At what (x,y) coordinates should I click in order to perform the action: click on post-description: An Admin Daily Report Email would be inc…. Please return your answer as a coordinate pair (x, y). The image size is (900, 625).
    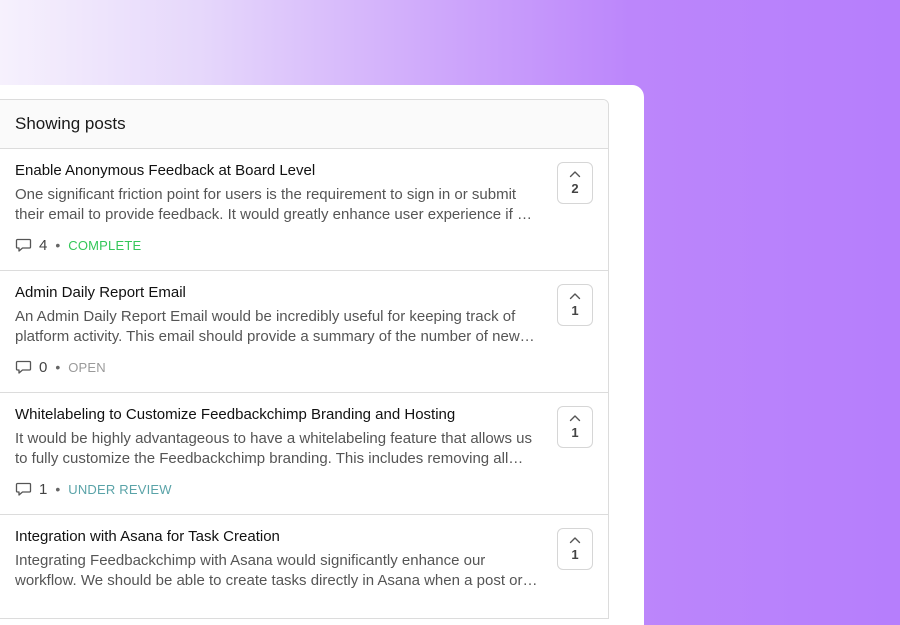
    Looking at the image, I should click on (275, 326).